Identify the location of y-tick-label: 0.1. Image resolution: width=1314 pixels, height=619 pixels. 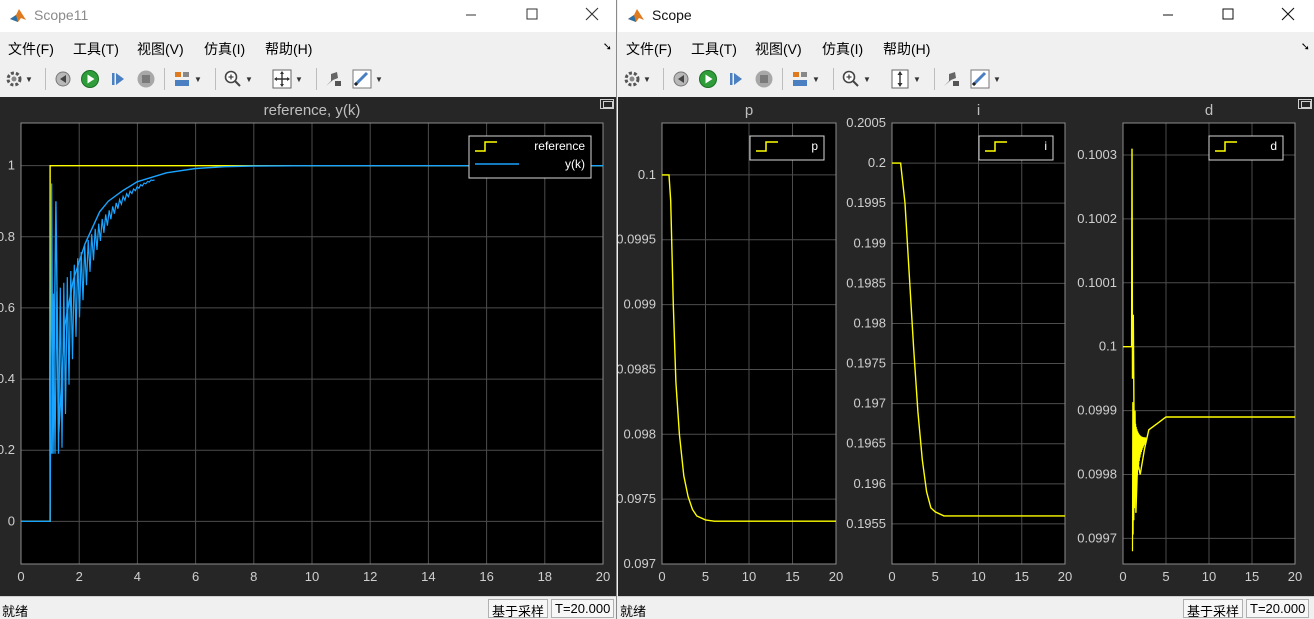
(647, 174).